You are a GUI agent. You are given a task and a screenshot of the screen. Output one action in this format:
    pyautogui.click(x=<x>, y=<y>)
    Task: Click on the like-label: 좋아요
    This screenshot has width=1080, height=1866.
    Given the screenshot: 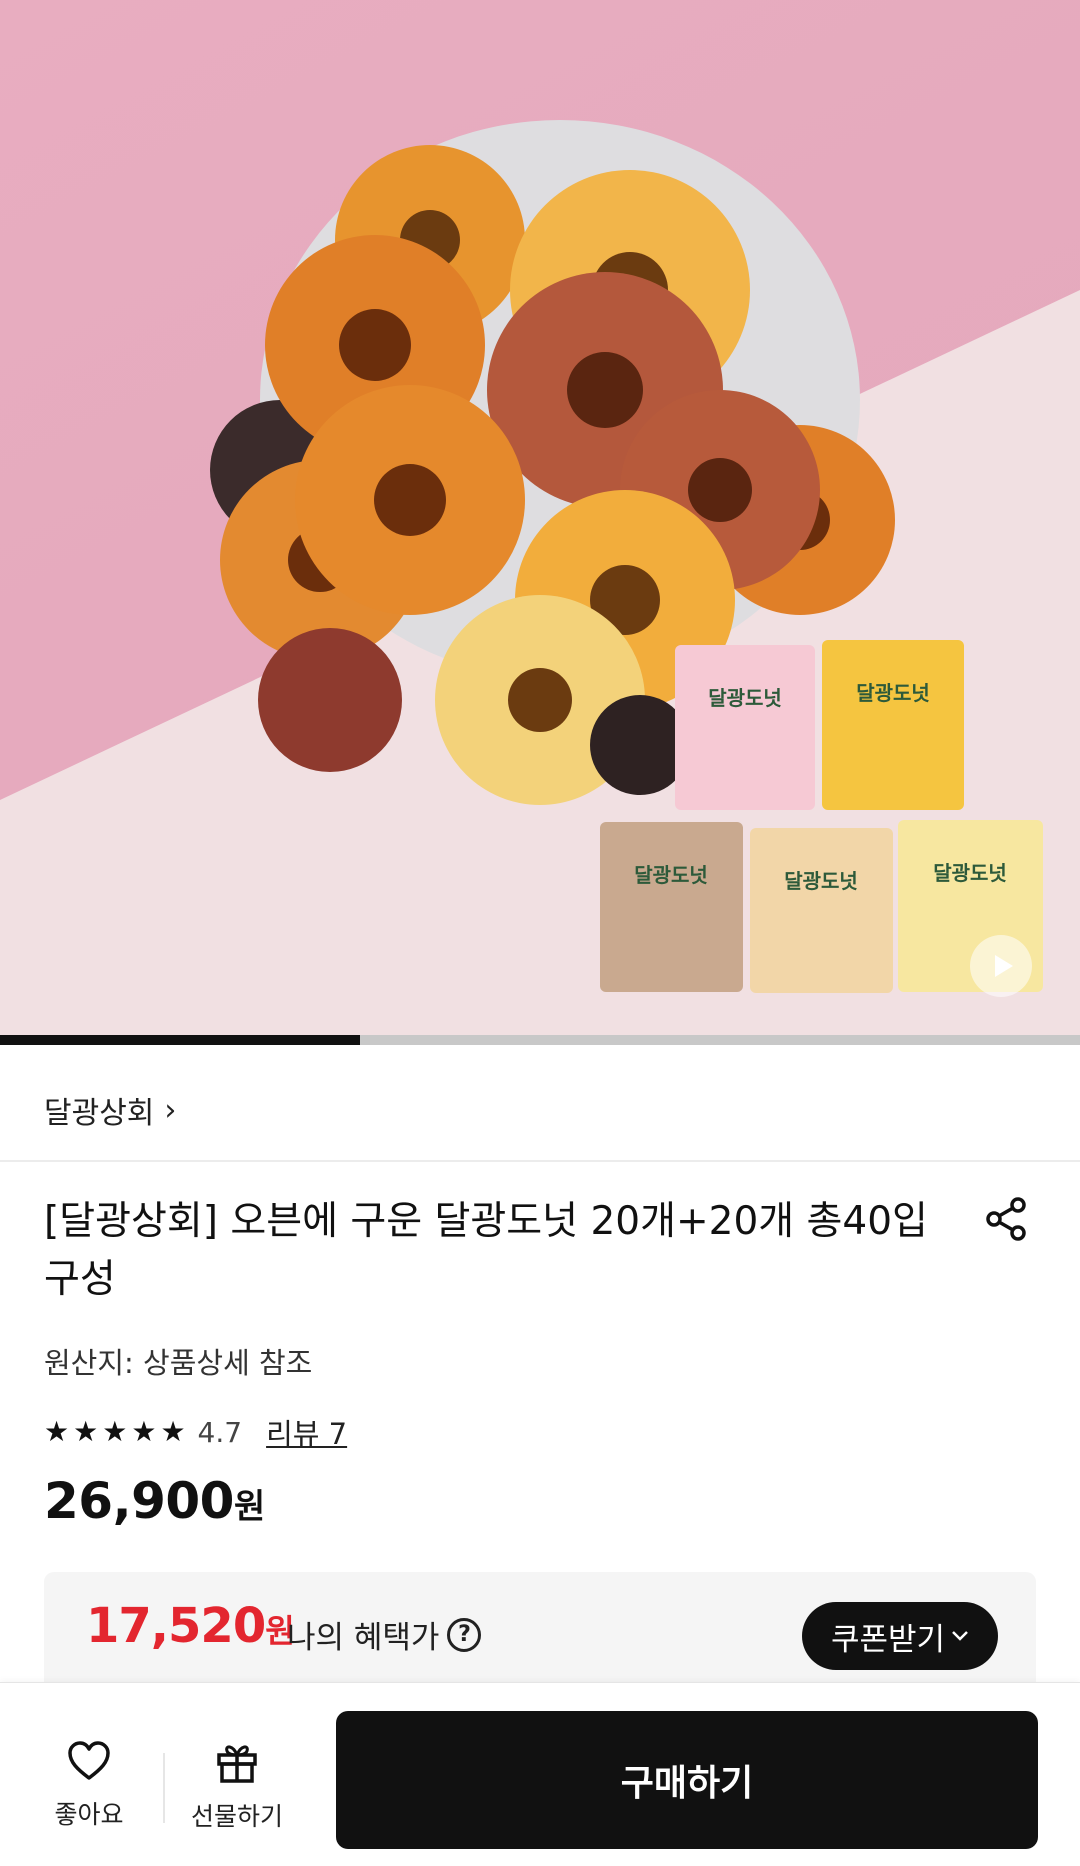 What is the action you would take?
    pyautogui.click(x=89, y=1814)
    